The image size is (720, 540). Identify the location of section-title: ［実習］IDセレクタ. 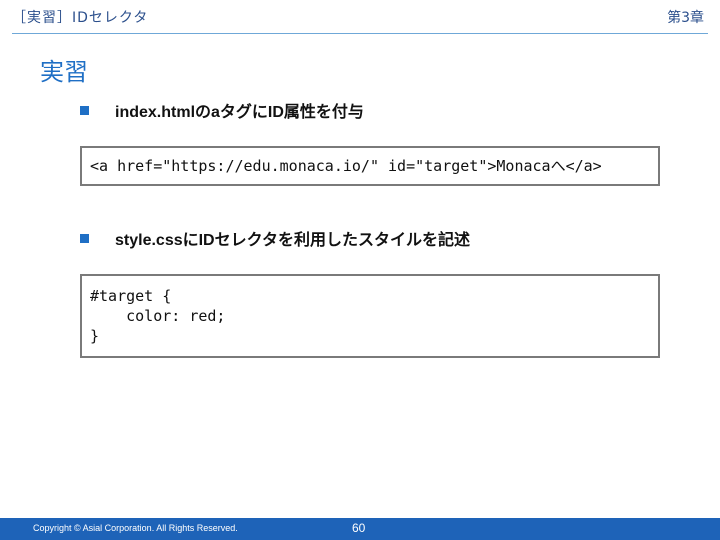
(80, 18).